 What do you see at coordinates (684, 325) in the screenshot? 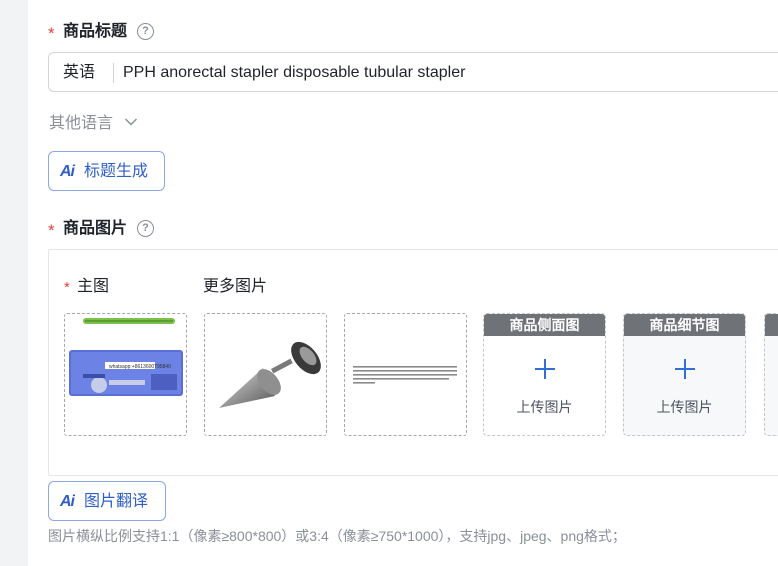
I see `slot-header: 商品细节图` at bounding box center [684, 325].